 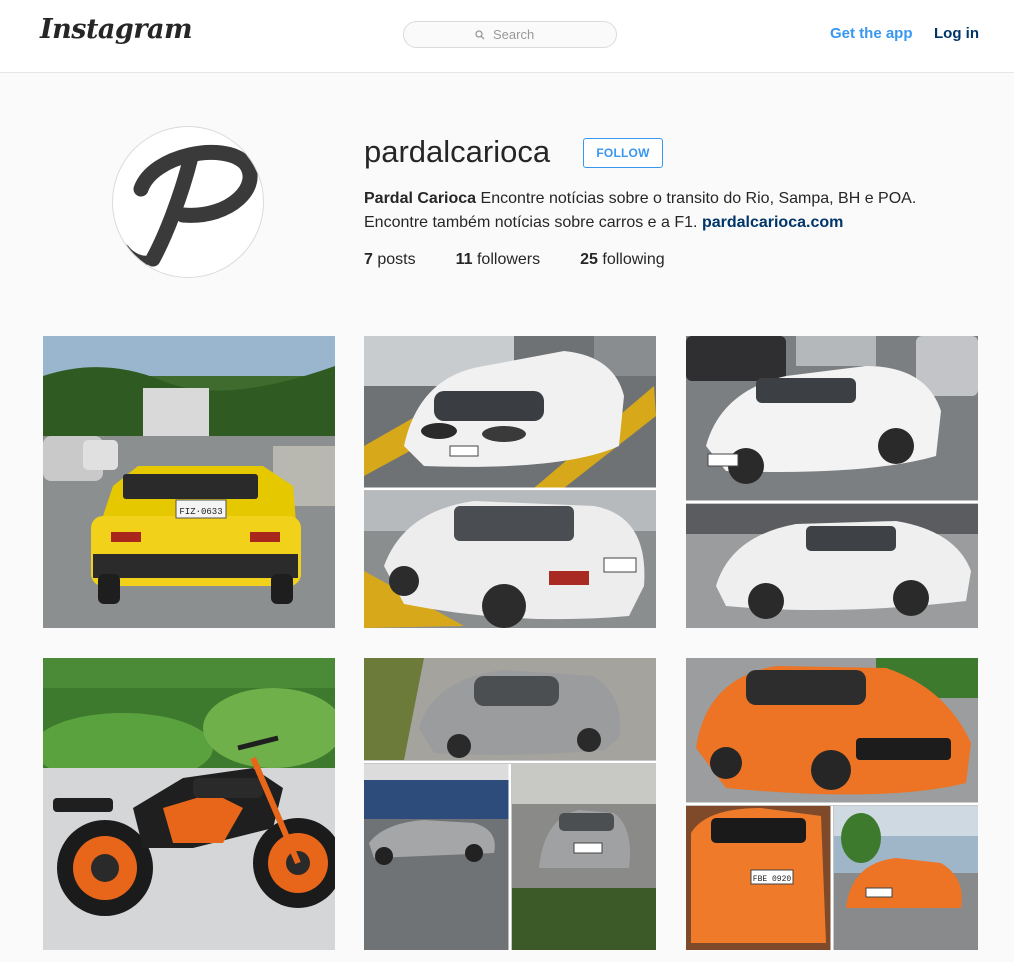 What do you see at coordinates (772, 222) in the screenshot?
I see `website-link: pardalcarioca.com` at bounding box center [772, 222].